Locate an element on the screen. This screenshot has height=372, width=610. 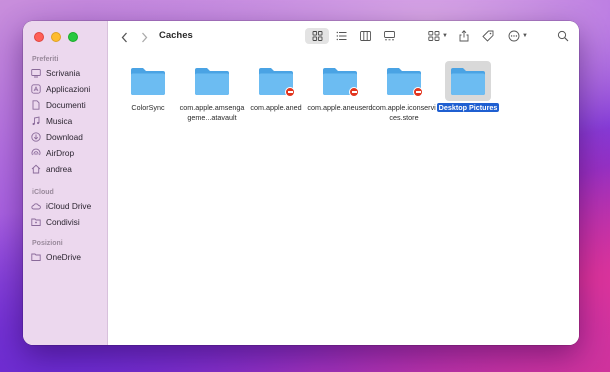
applications-icon is located at coordinates (36, 89).